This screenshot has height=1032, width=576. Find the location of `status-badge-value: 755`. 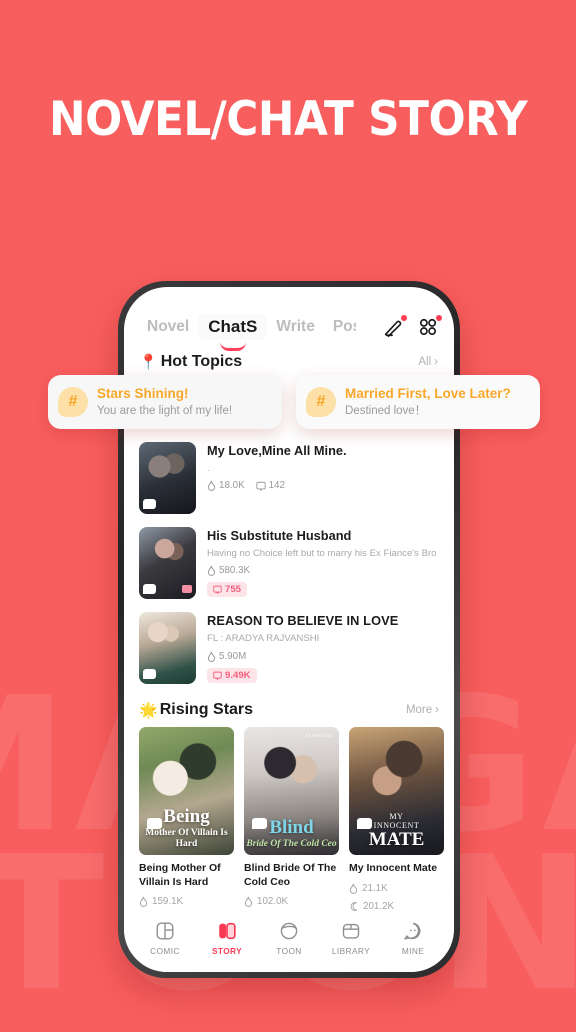

status-badge-value: 755 is located at coordinates (233, 590).